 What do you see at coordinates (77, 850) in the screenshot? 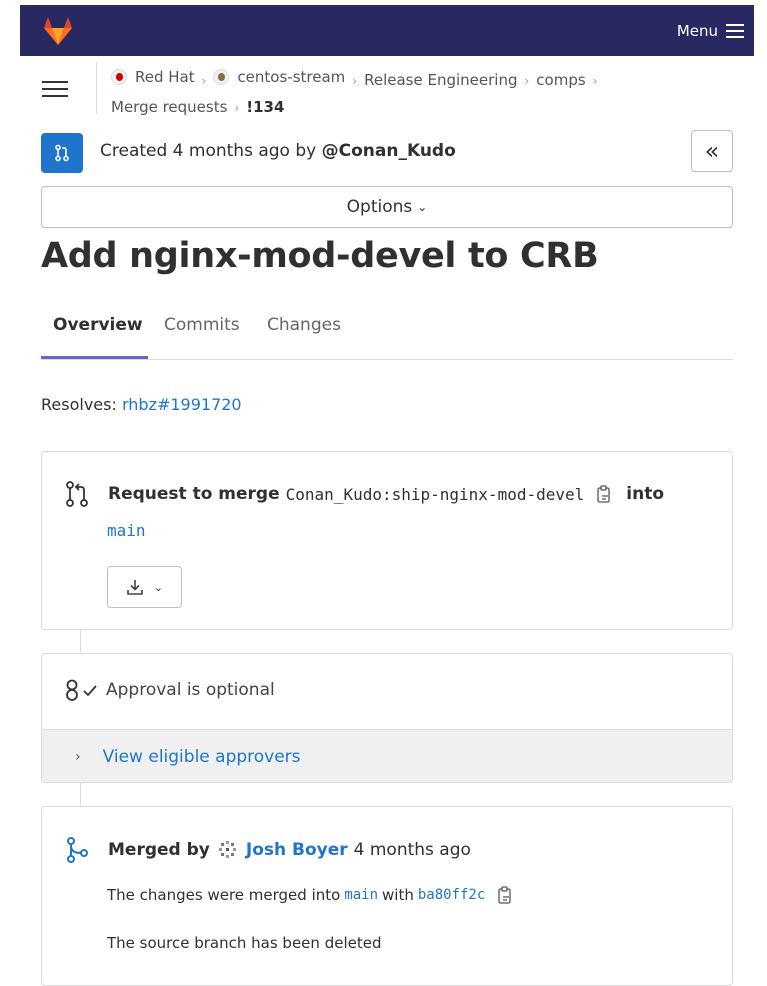
I see `merge-status-icon` at bounding box center [77, 850].